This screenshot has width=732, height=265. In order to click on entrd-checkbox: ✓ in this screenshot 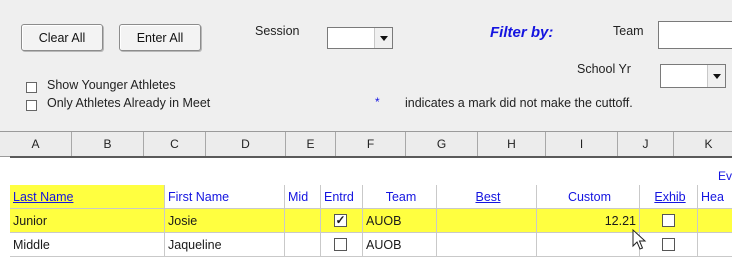, I will do `click(340, 220)`.